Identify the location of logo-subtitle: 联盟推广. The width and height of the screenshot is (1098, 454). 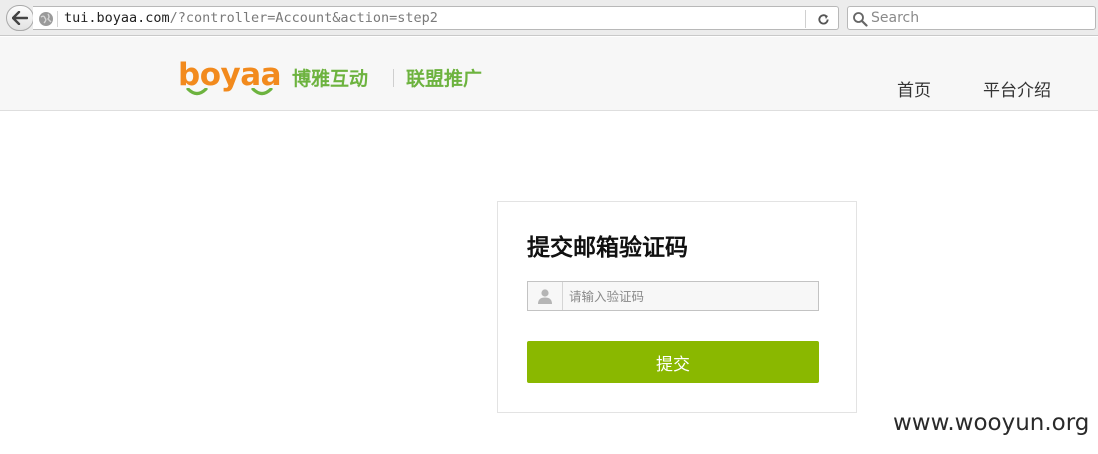
(444, 79).